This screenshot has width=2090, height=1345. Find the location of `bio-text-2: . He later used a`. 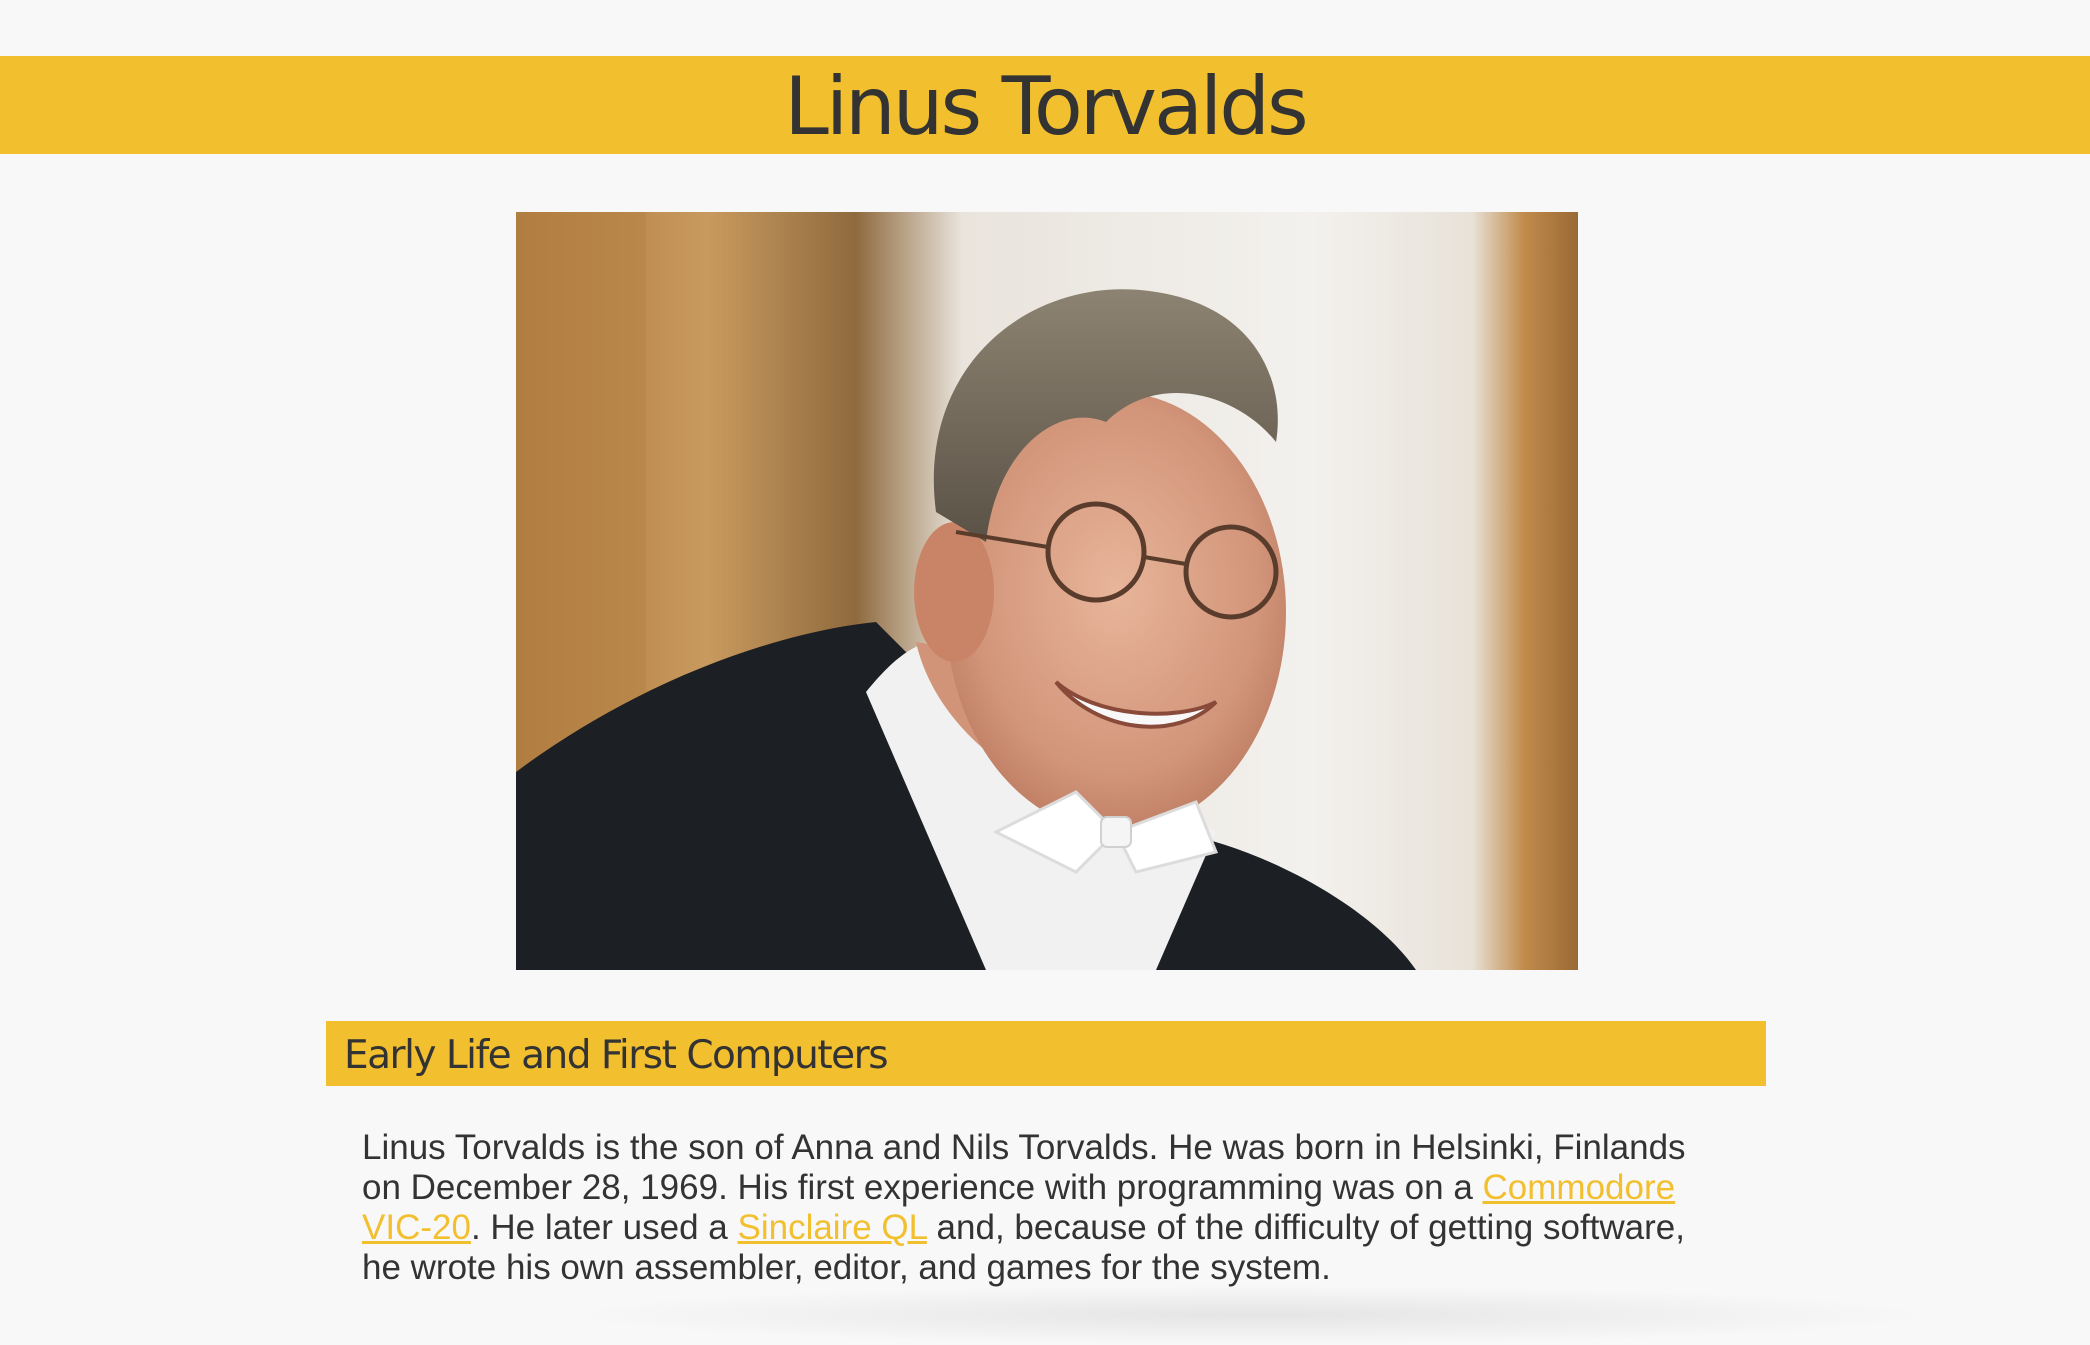

bio-text-2: . He later used a is located at coordinates (604, 1227).